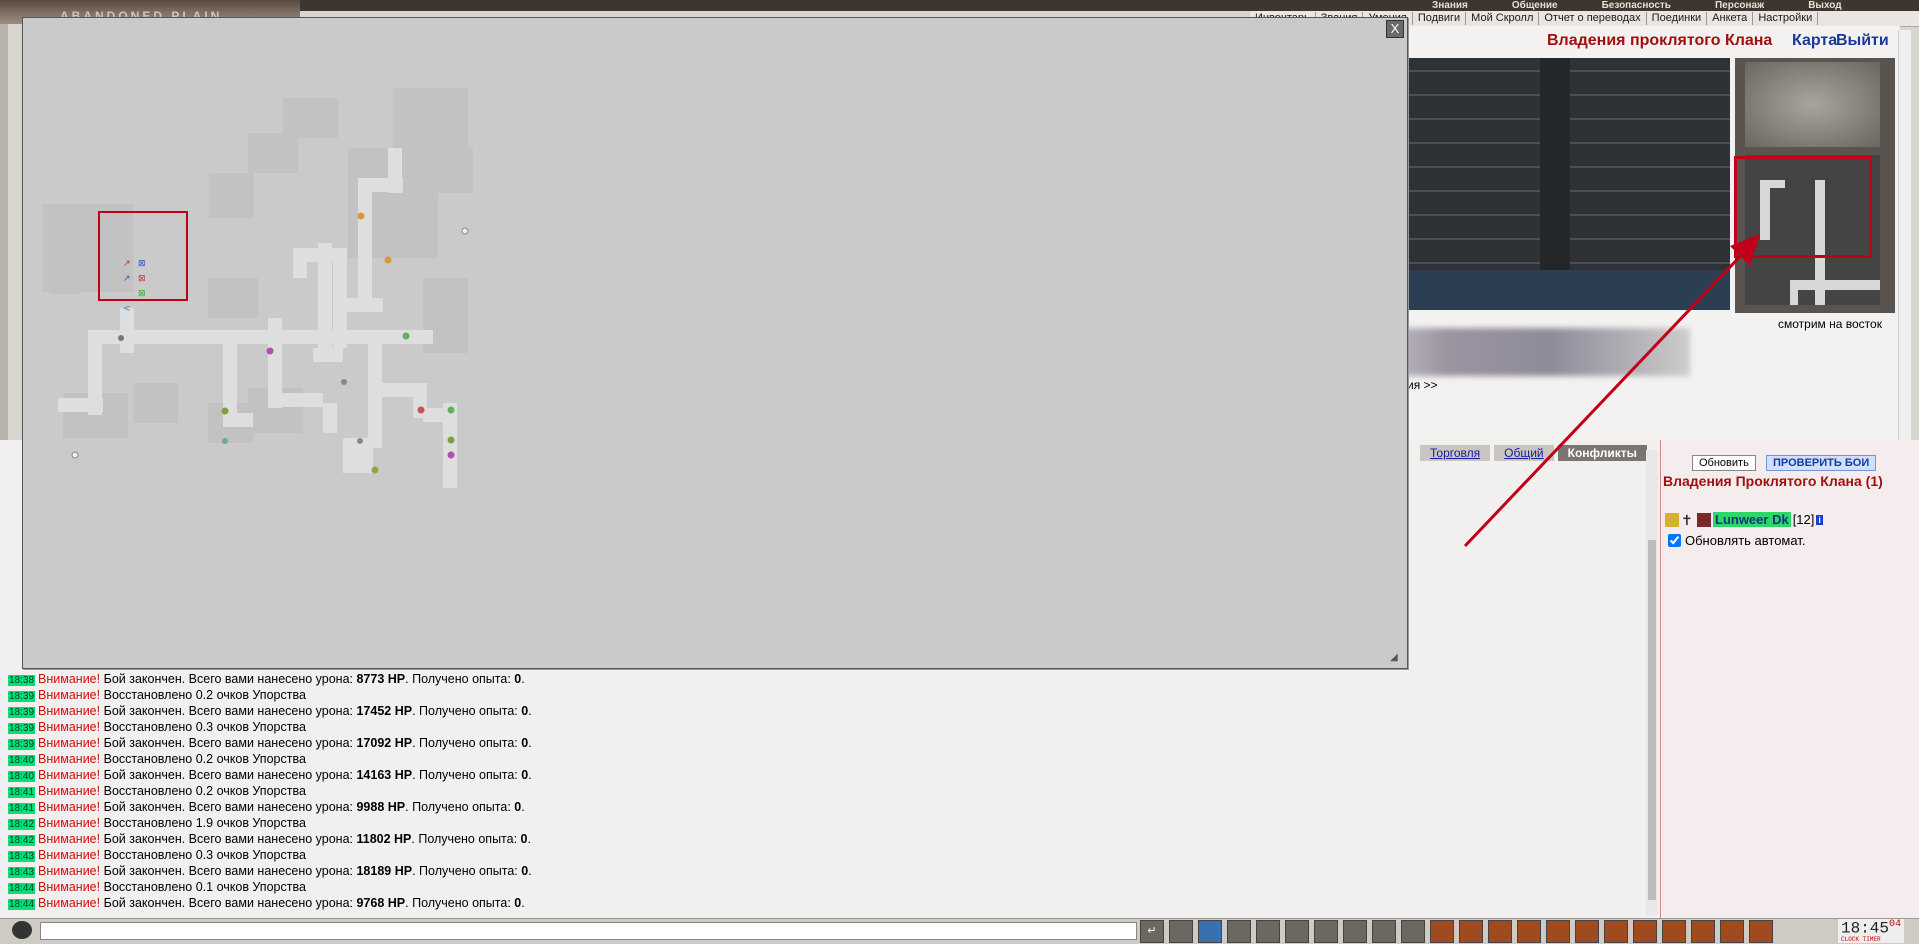 This screenshot has width=1919, height=944. I want to click on menu-security: Безопасность, so click(1636, 5).